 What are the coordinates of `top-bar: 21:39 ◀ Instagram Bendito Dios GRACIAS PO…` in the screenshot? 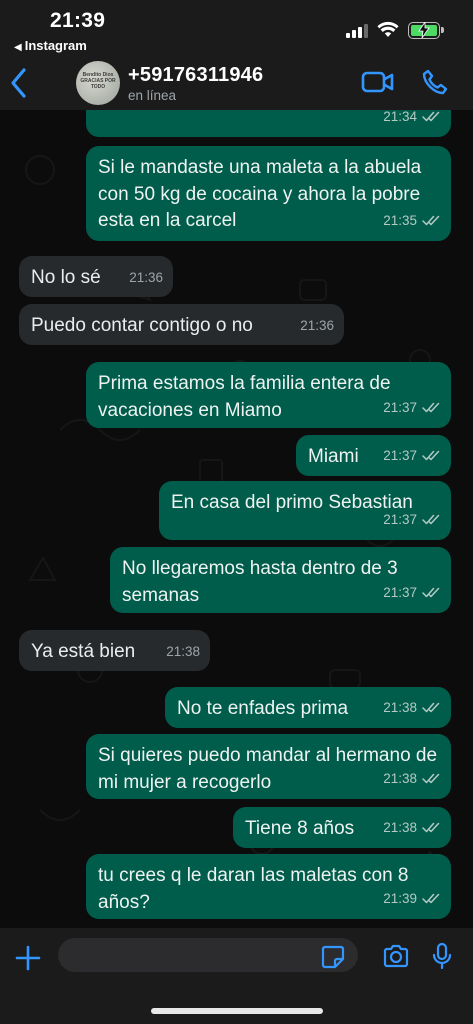 It's located at (236, 55).